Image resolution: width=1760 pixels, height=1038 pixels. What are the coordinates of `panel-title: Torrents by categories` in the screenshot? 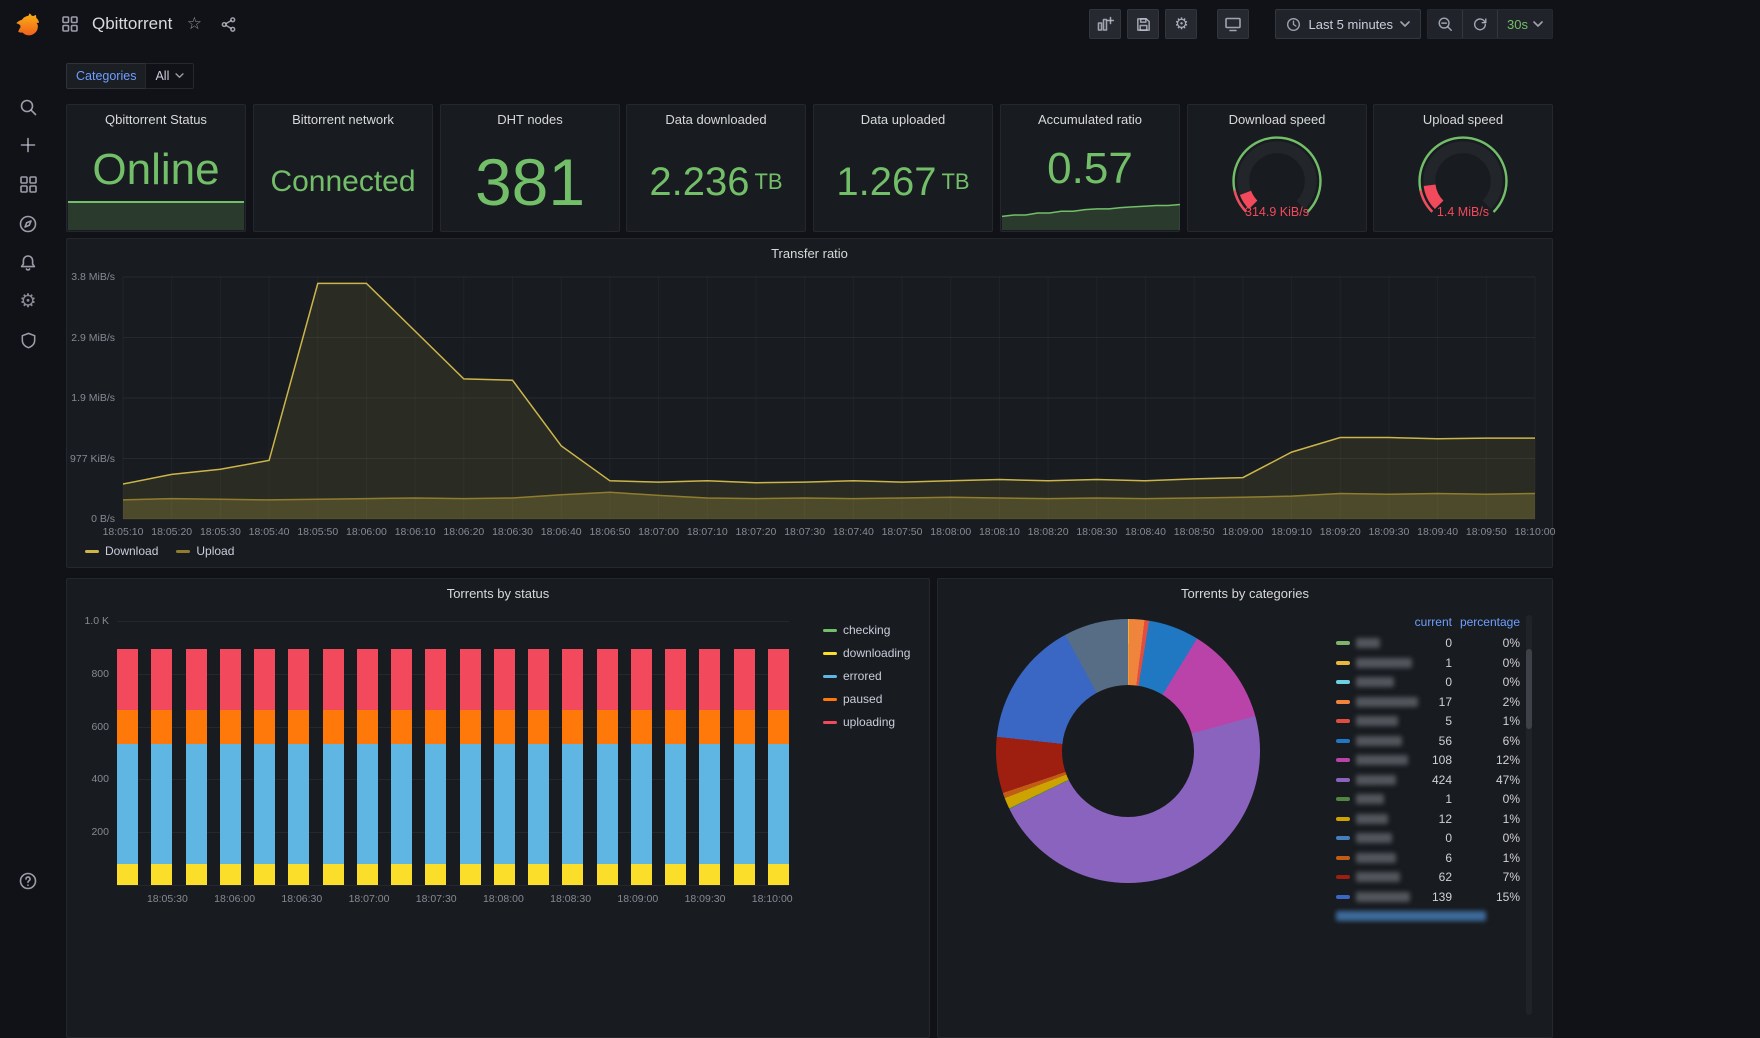 It's located at (1245, 593).